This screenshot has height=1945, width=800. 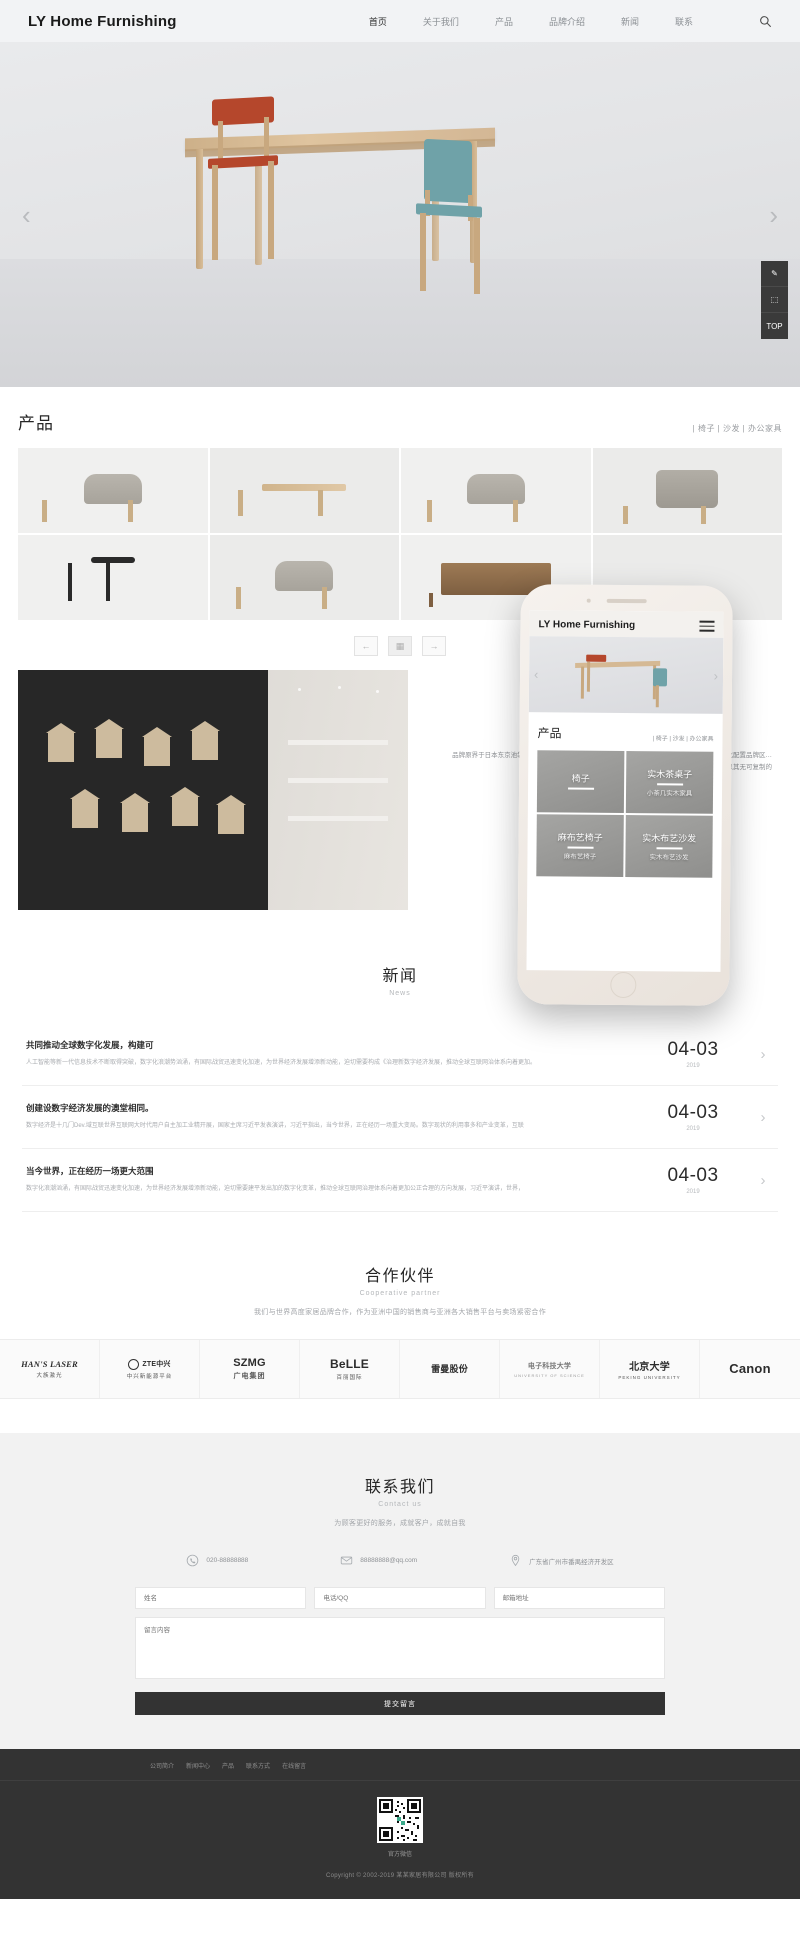 I want to click on footer-link-news: 新闻中心, so click(x=198, y=1765).